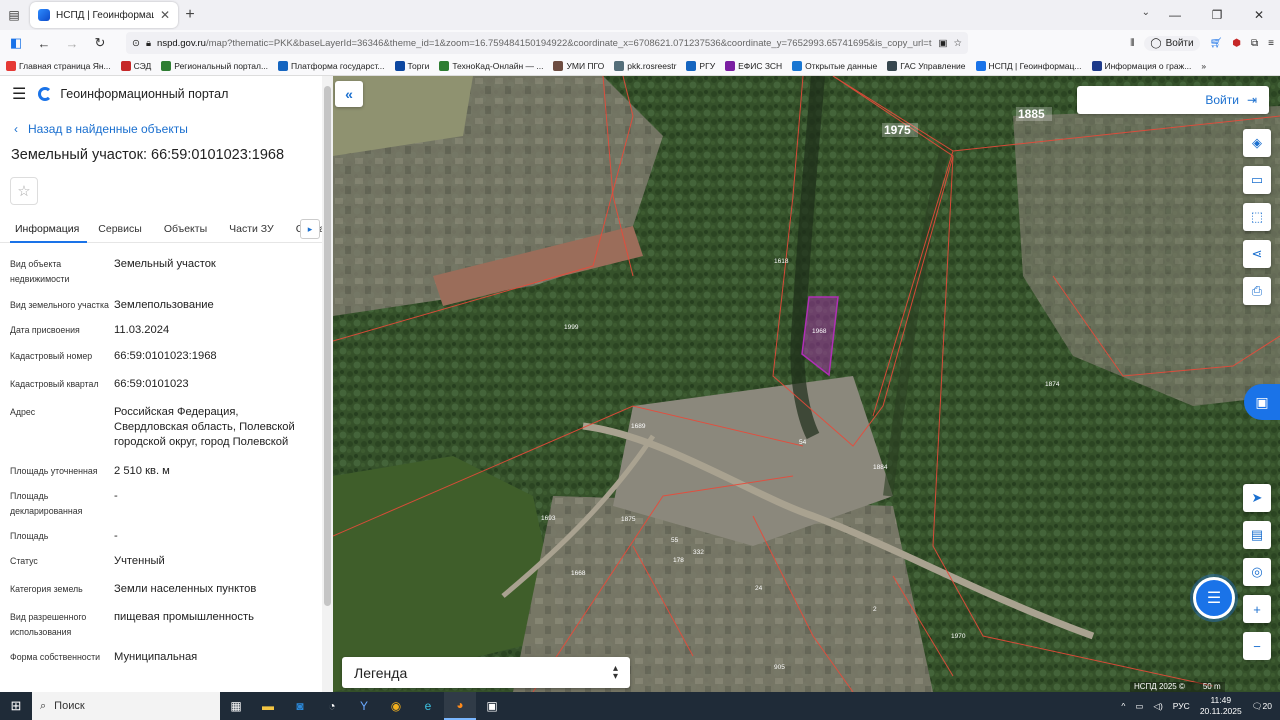  What do you see at coordinates (59, 305) in the screenshot?
I see `property-key: Вид земельного участка` at bounding box center [59, 305].